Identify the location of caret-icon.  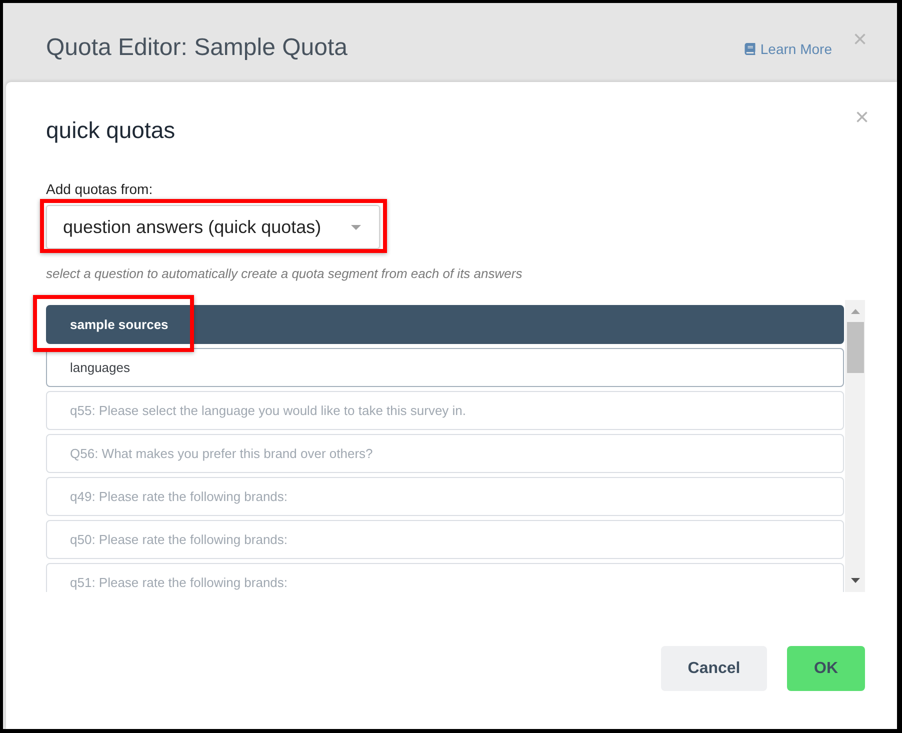
(356, 227).